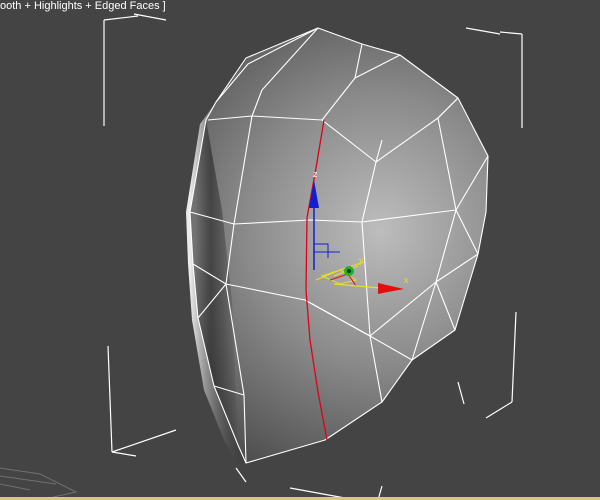  What do you see at coordinates (315, 174) in the screenshot?
I see `z-axis-label: z` at bounding box center [315, 174].